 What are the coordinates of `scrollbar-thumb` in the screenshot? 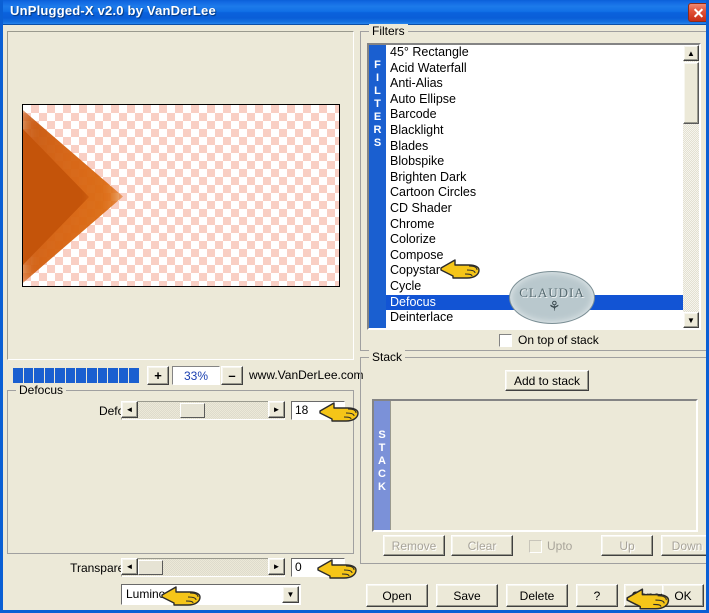 It's located at (691, 93).